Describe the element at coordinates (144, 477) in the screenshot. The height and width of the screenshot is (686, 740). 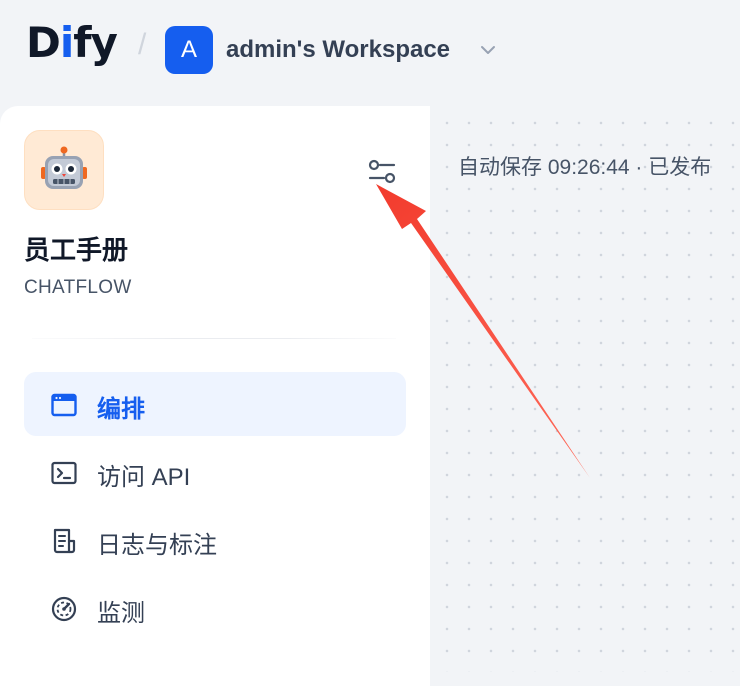
I see `nav-item-label: 访问 API` at that location.